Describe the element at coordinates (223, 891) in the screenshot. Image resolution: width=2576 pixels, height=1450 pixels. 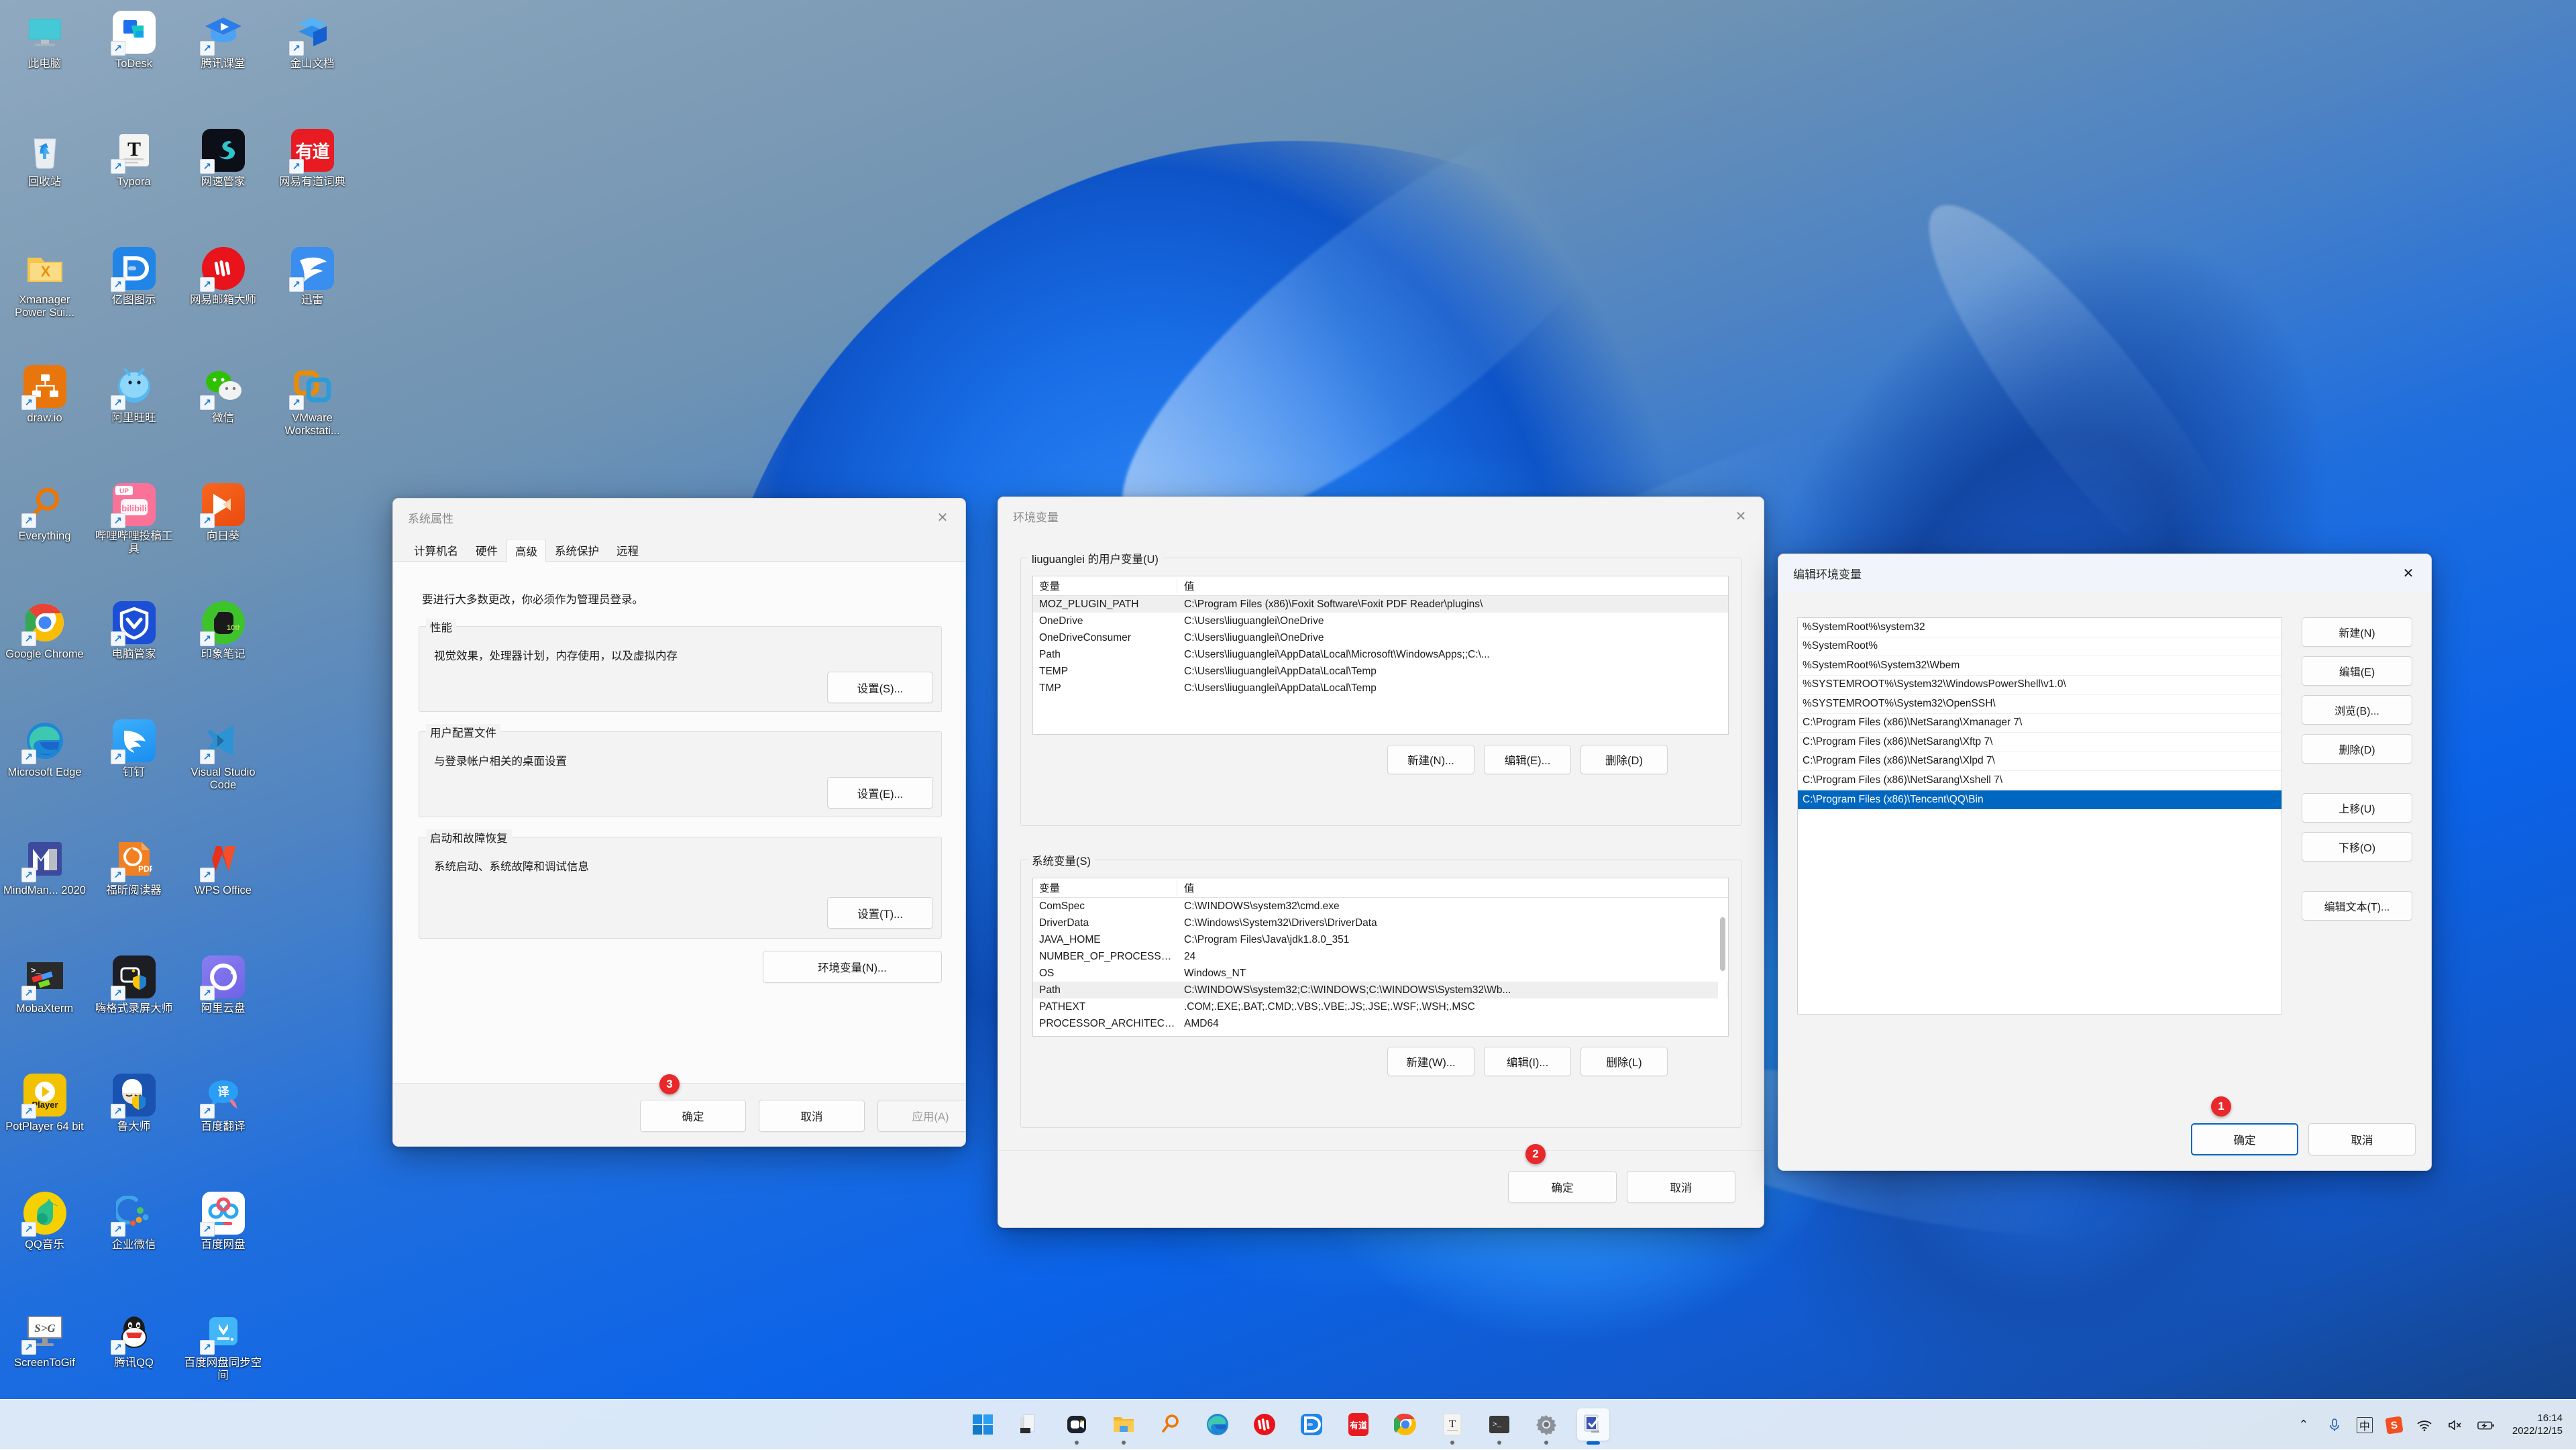
I see `desktop-icon-wps-office-icon: WPS Office` at that location.